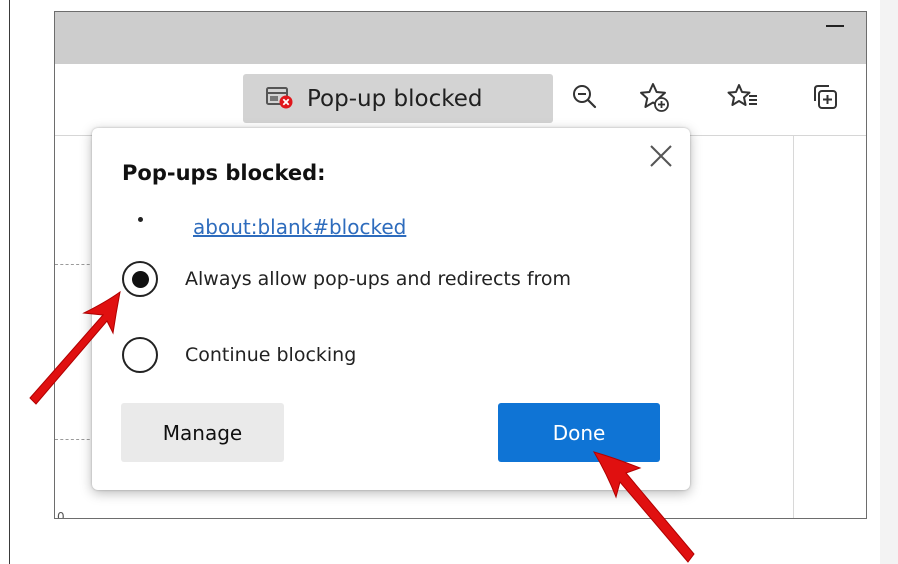 The height and width of the screenshot is (564, 898). I want to click on radio-selected-dot, so click(140, 279).